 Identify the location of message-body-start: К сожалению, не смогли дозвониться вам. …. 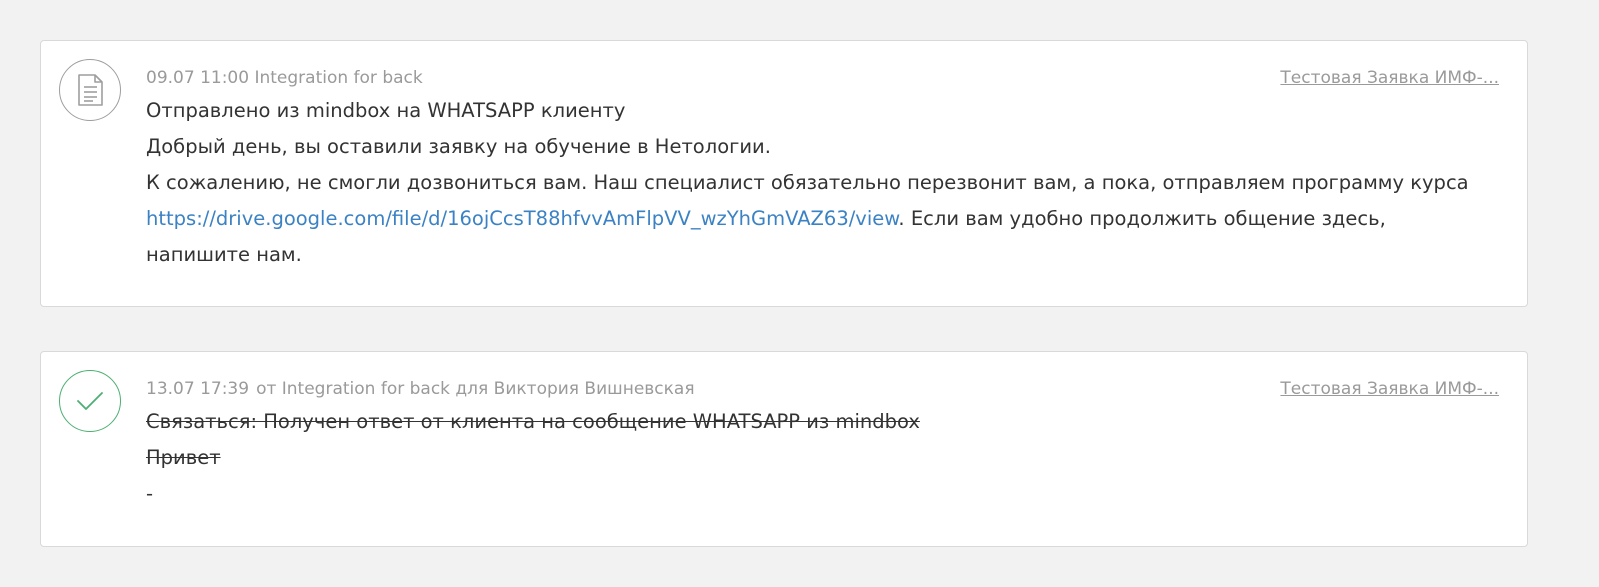
(807, 182).